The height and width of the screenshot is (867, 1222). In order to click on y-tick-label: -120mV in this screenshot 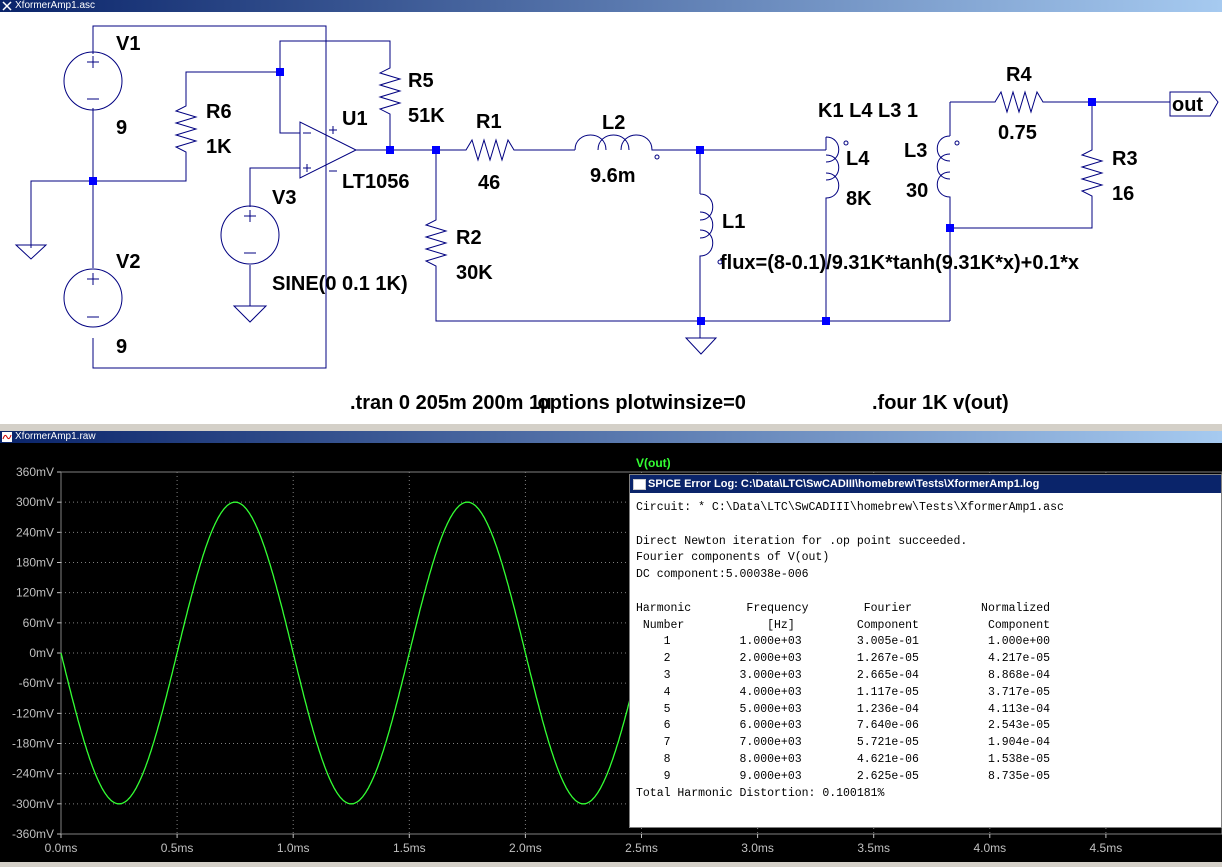, I will do `click(33, 713)`.